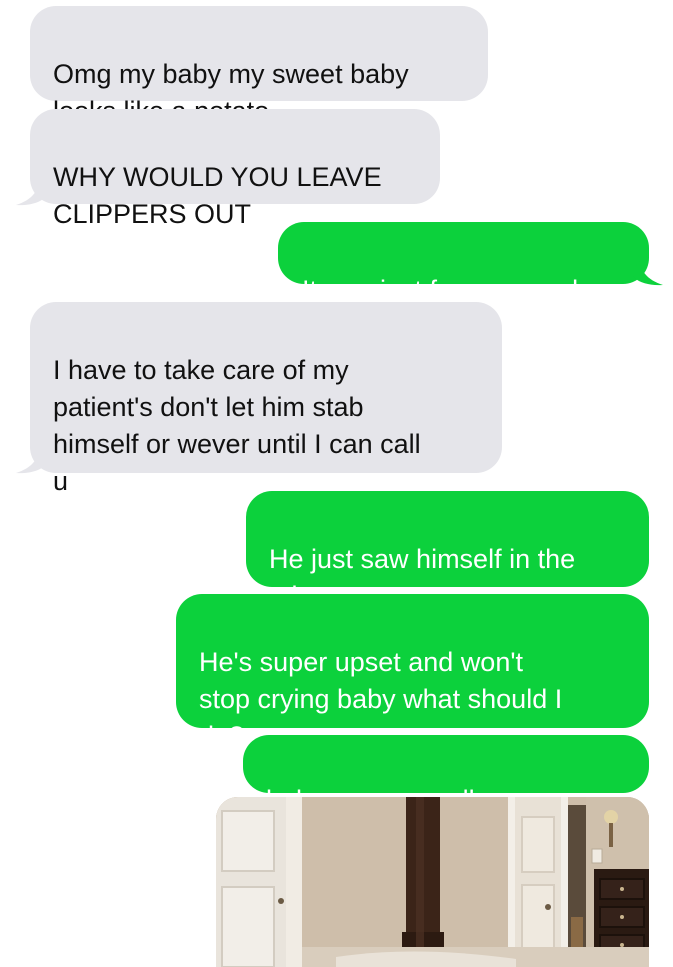 The height and width of the screenshot is (967, 673). I want to click on photo-attachment, so click(432, 882).